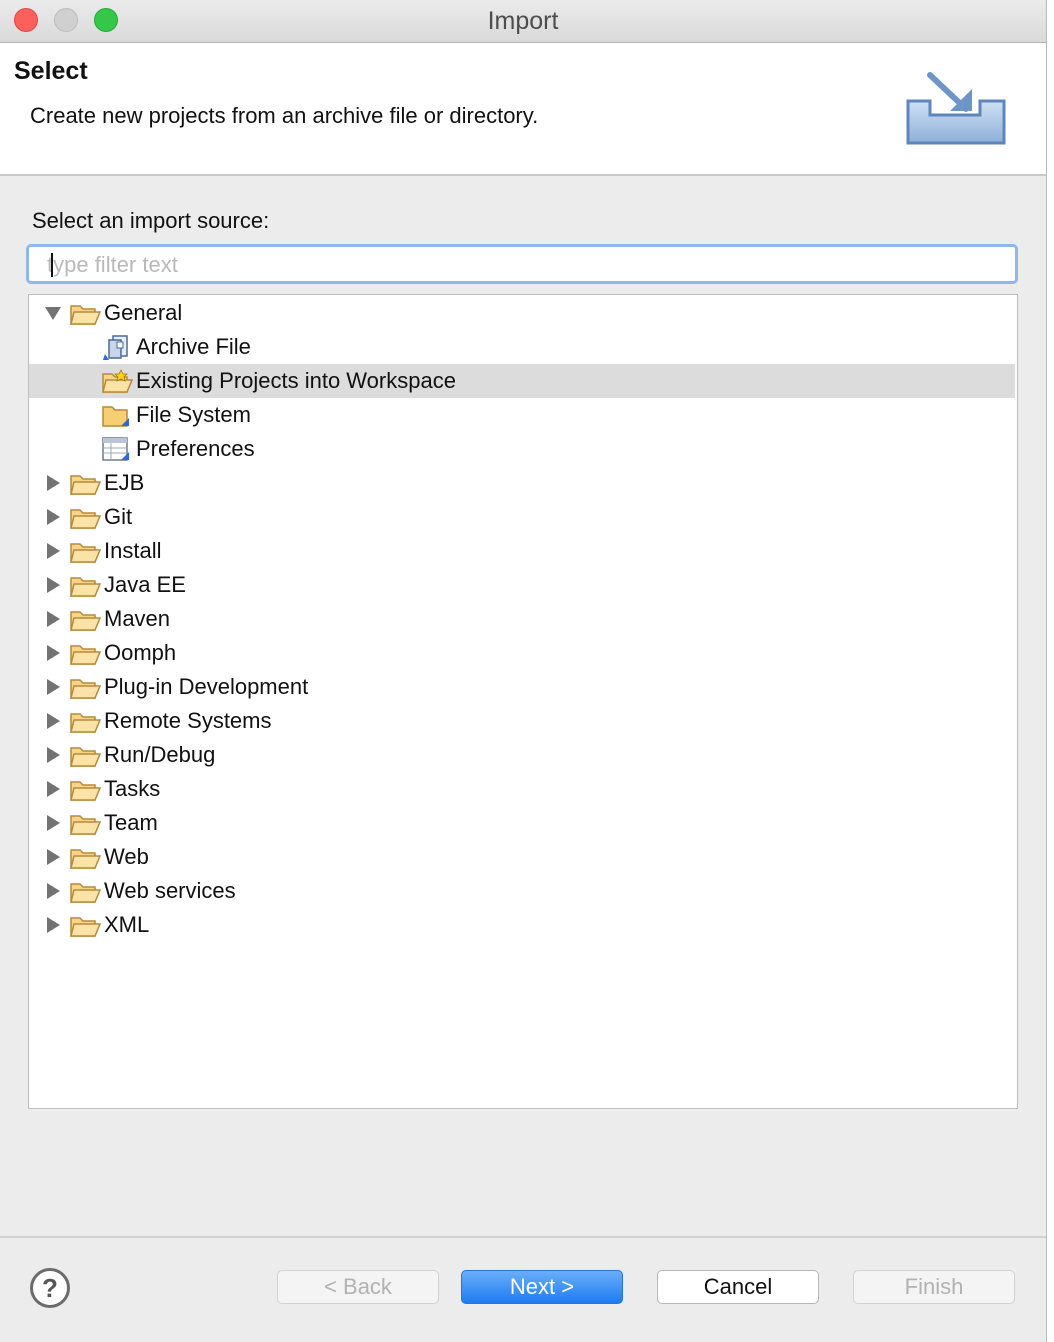 This screenshot has width=1054, height=1342. What do you see at coordinates (956, 108) in the screenshot?
I see `import-wizard-icon` at bounding box center [956, 108].